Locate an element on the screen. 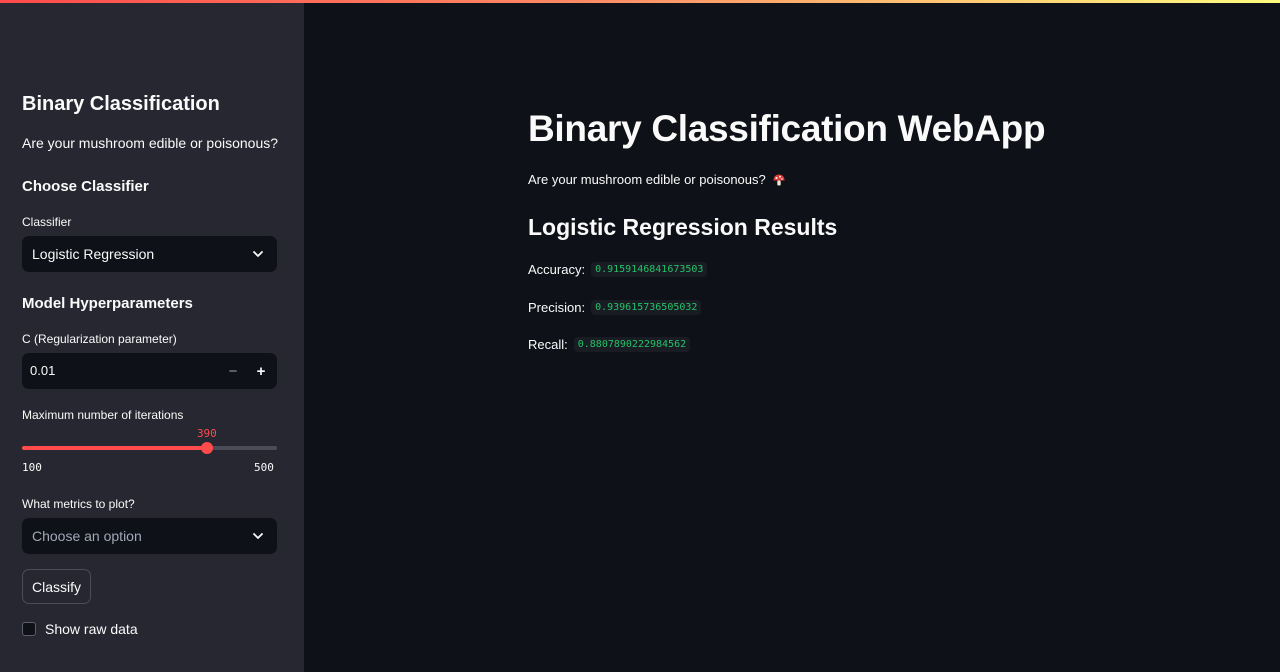 This screenshot has height=672, width=1280. classify-button: Classify is located at coordinates (56, 586).